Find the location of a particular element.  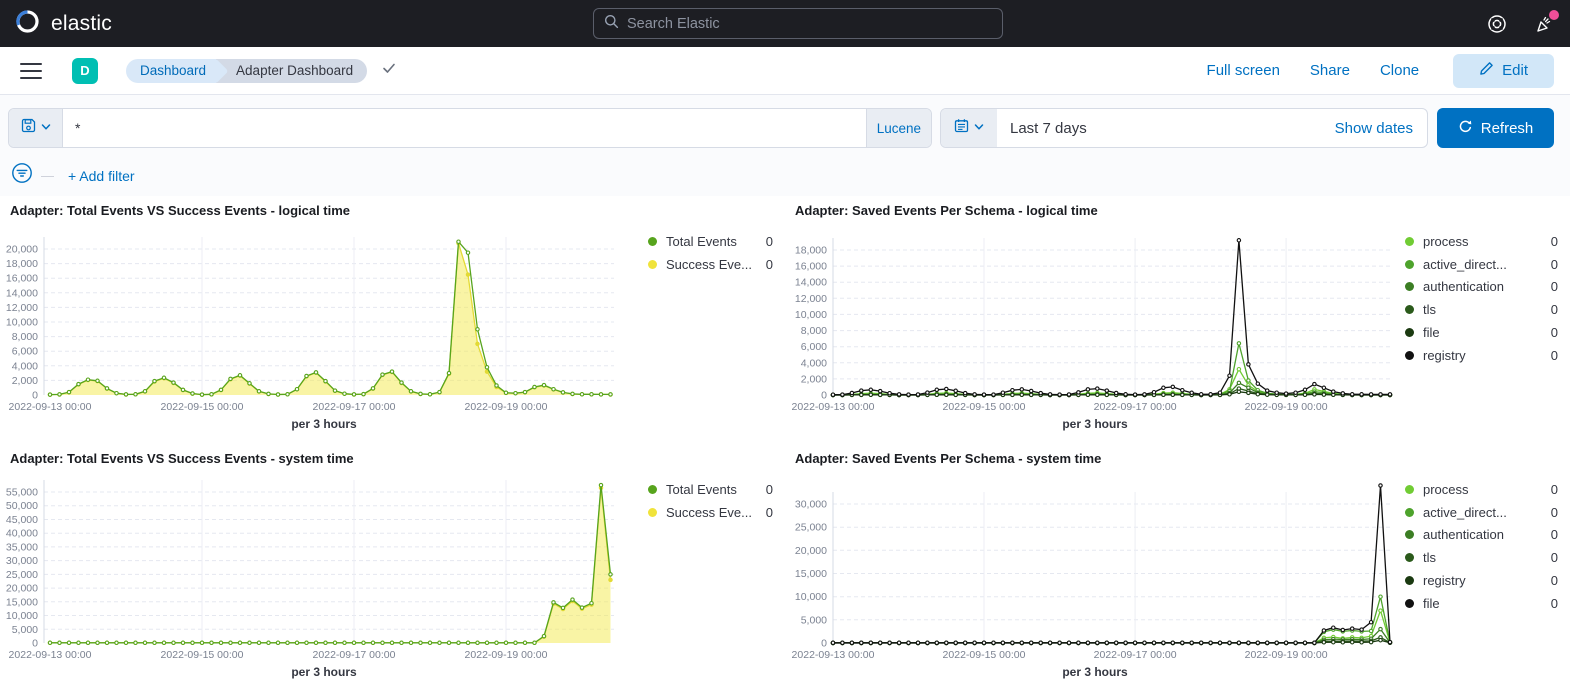

edit-button: Edit is located at coordinates (1503, 70).